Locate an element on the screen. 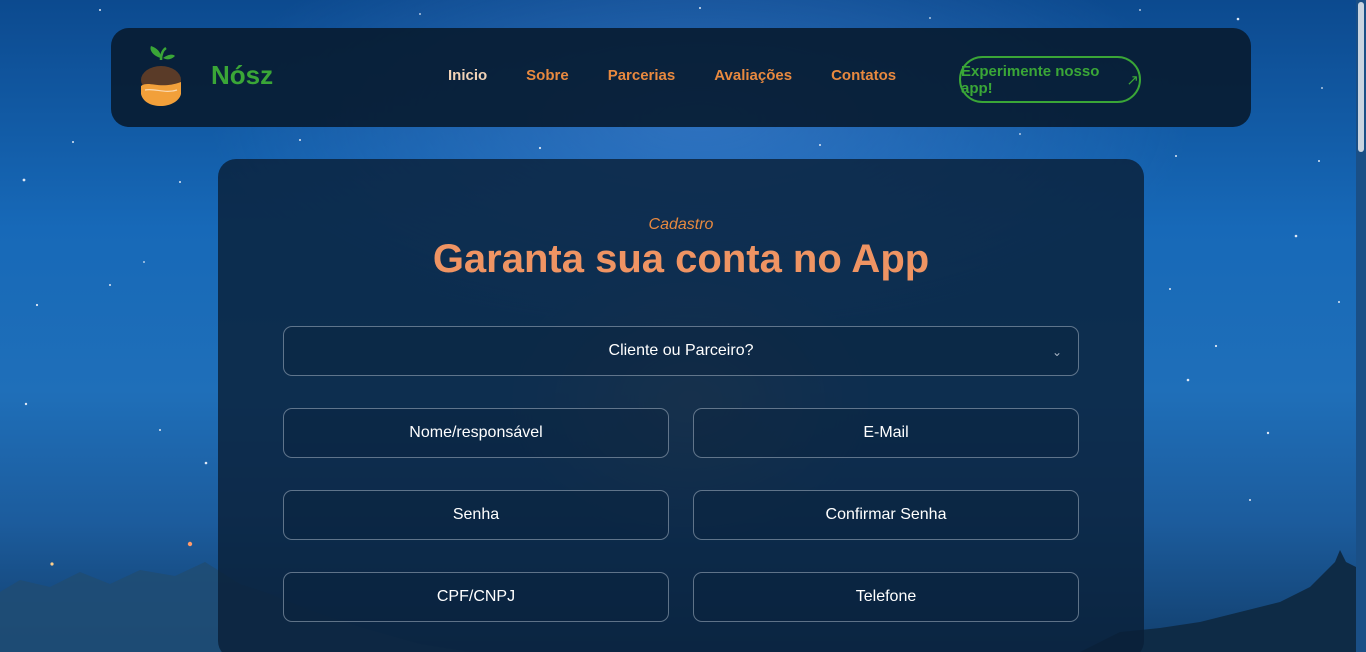  nav-link-avaliacoes: Avaliações is located at coordinates (753, 75).